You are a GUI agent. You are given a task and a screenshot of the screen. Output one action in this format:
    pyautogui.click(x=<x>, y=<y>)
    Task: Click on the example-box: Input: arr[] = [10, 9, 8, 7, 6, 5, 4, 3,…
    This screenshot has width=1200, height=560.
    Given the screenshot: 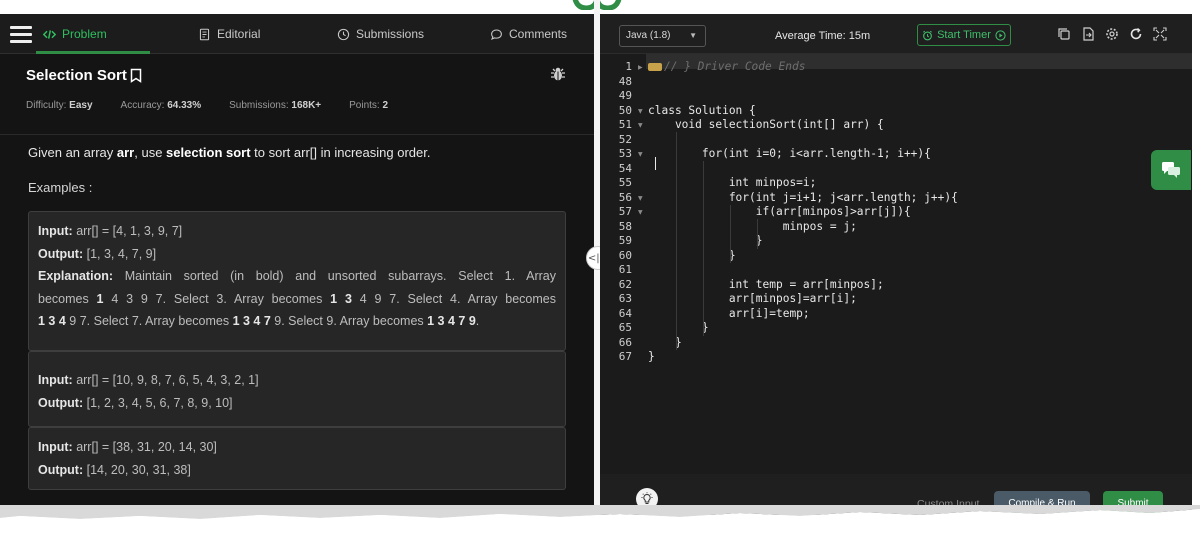 What is the action you would take?
    pyautogui.click(x=297, y=389)
    